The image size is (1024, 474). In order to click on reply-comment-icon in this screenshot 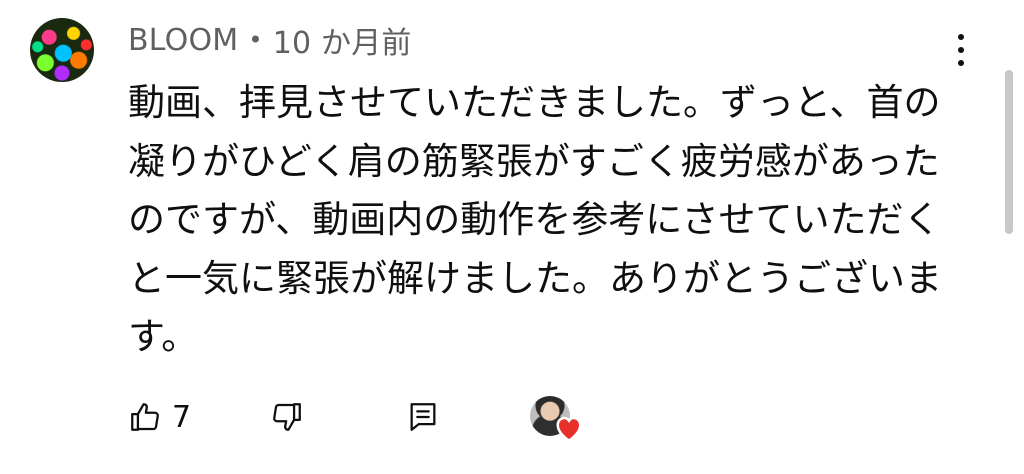, I will do `click(423, 417)`.